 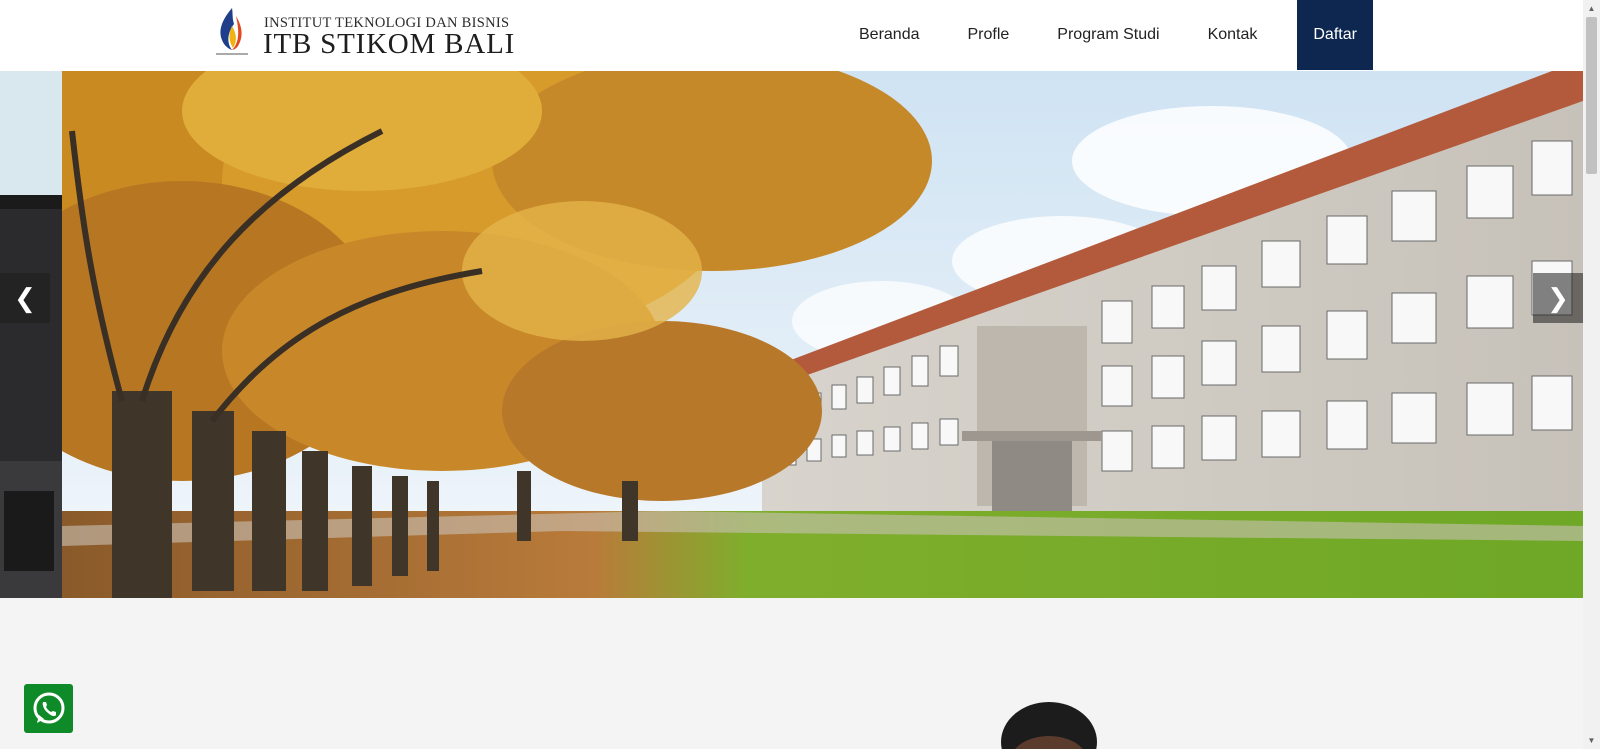 I want to click on whatsapp-button, so click(x=48, y=708).